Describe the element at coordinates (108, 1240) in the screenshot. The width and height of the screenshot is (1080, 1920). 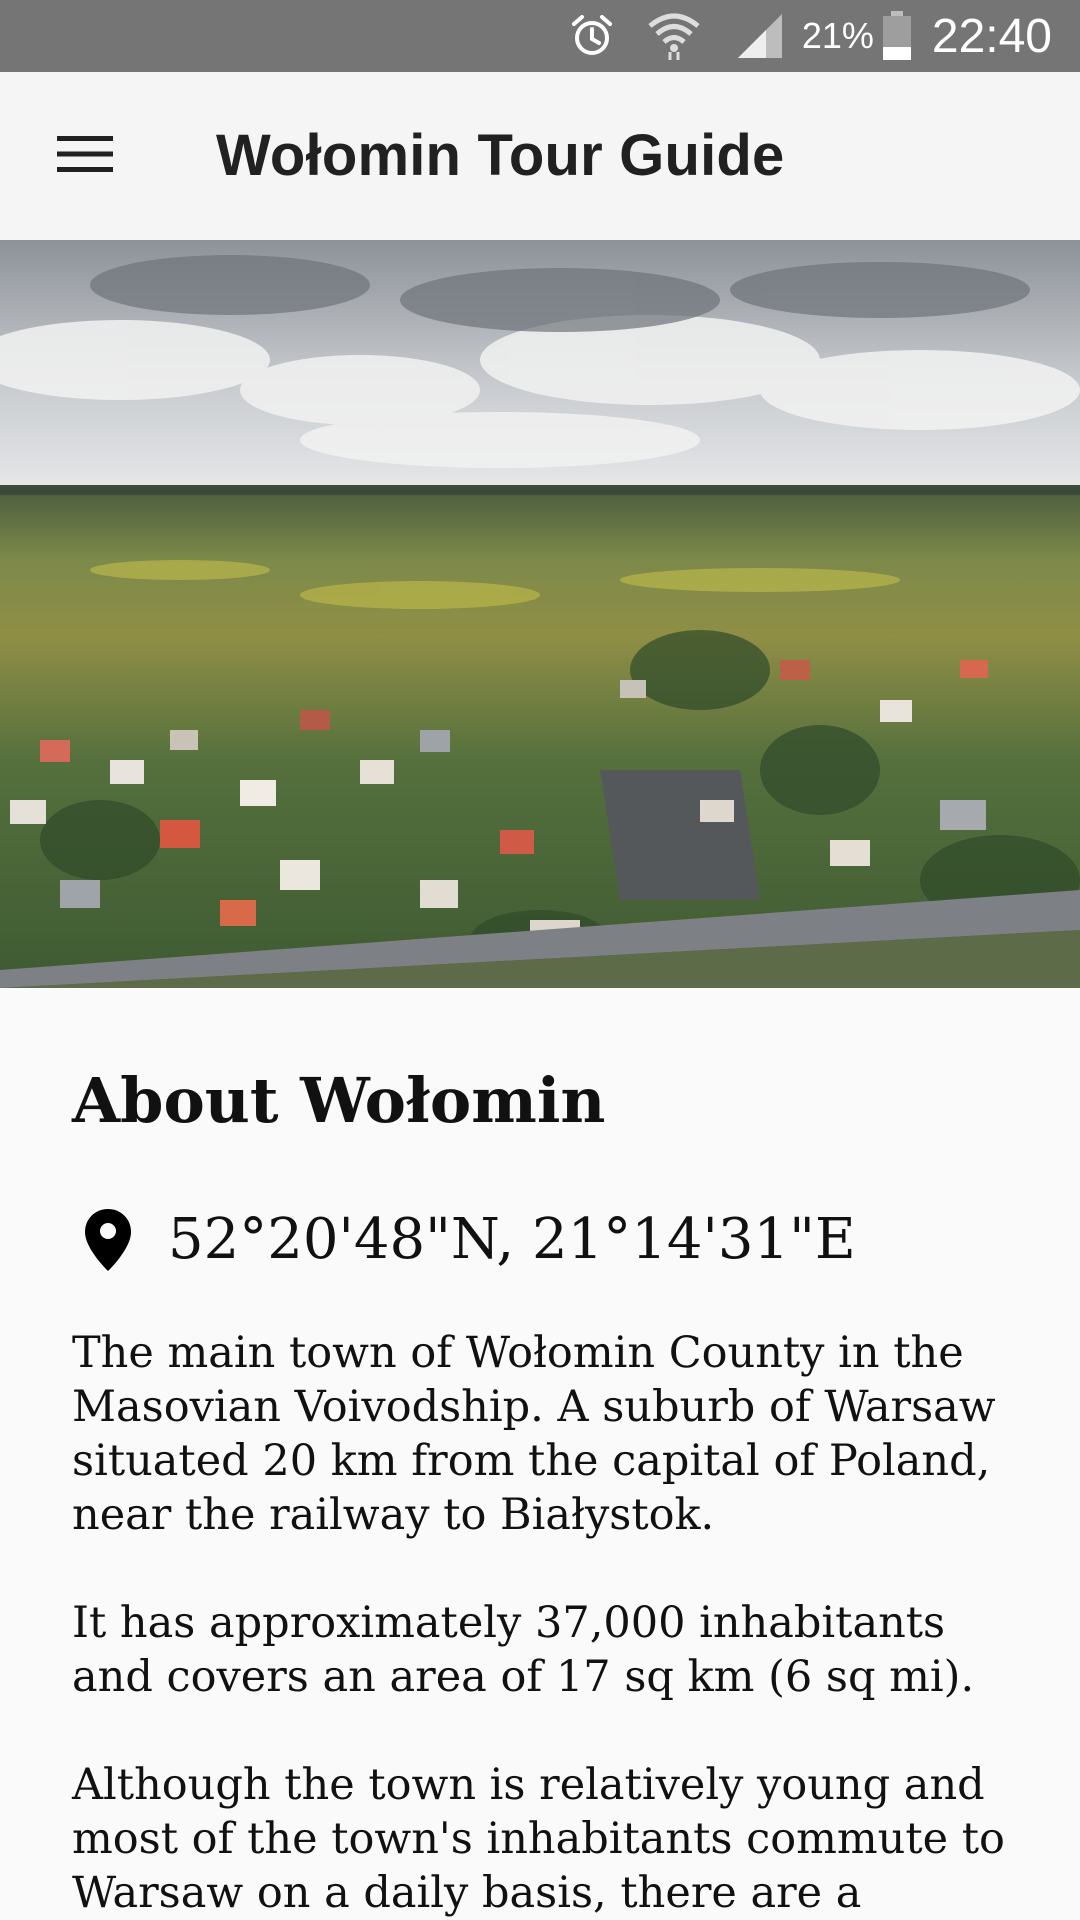
I see `map-pin-icon` at that location.